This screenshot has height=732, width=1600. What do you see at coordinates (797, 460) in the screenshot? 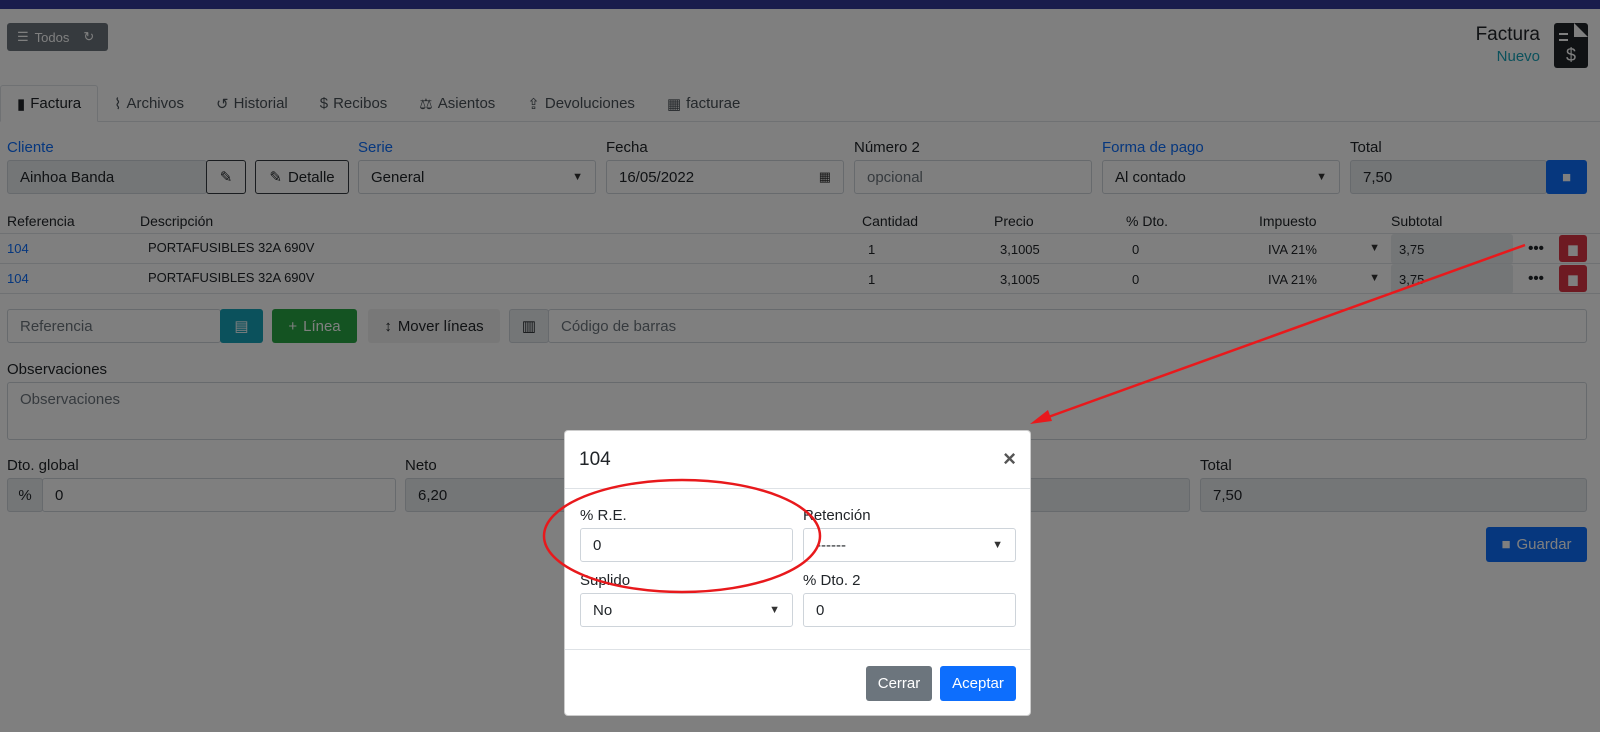
I see `modal-header: 104` at bounding box center [797, 460].